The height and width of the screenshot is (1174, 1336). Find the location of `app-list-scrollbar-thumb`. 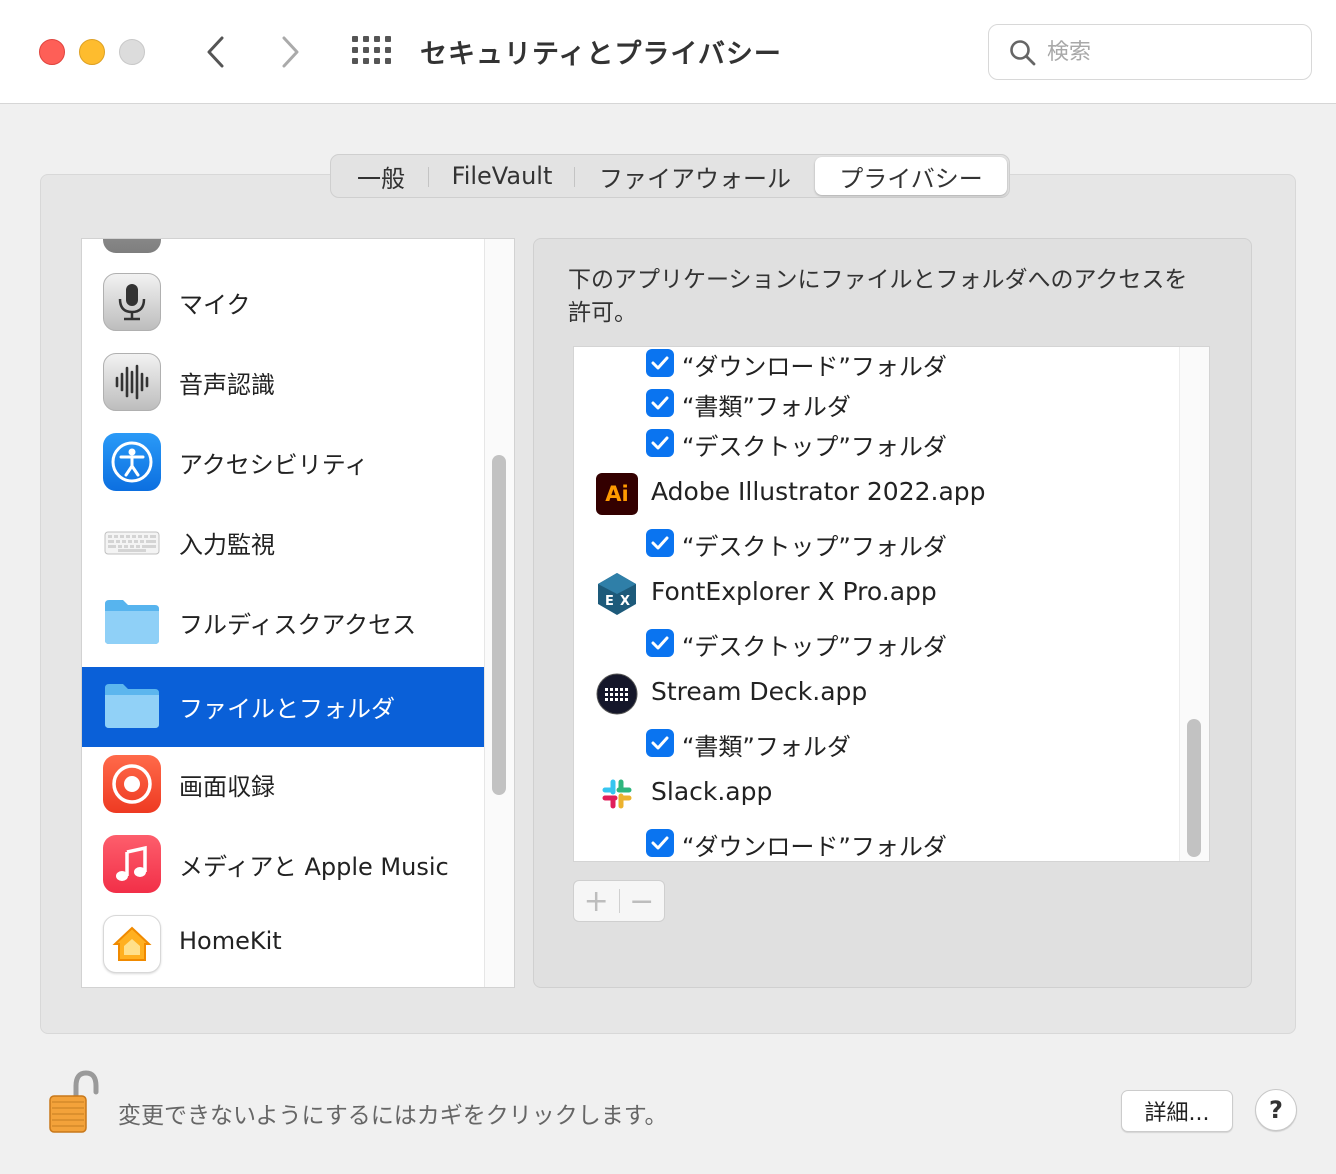

app-list-scrollbar-thumb is located at coordinates (1194, 788).